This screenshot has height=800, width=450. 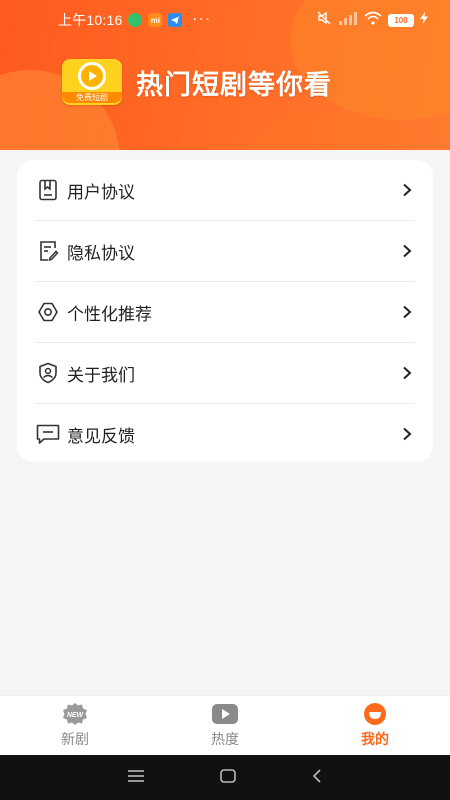 I want to click on home-icon, so click(x=228, y=778).